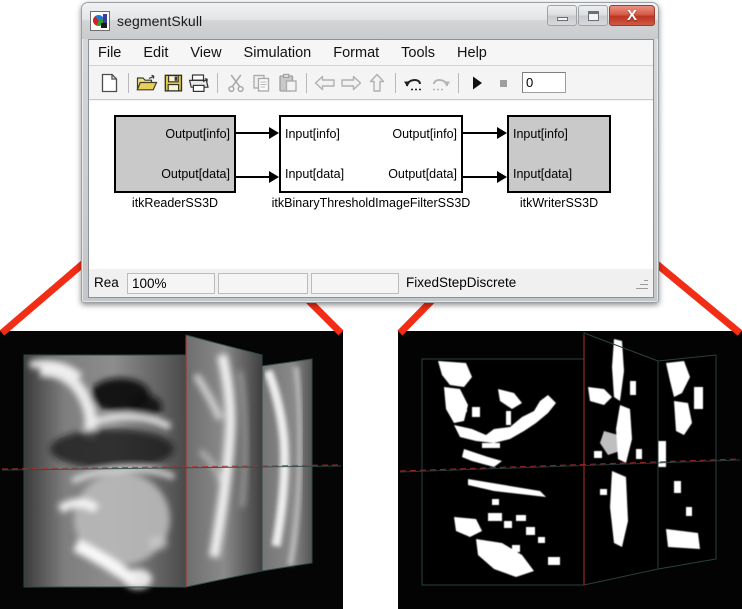 This screenshot has height=609, width=742. I want to click on block-itkReaderSS3D: Output[info] Output[data], so click(175, 154).